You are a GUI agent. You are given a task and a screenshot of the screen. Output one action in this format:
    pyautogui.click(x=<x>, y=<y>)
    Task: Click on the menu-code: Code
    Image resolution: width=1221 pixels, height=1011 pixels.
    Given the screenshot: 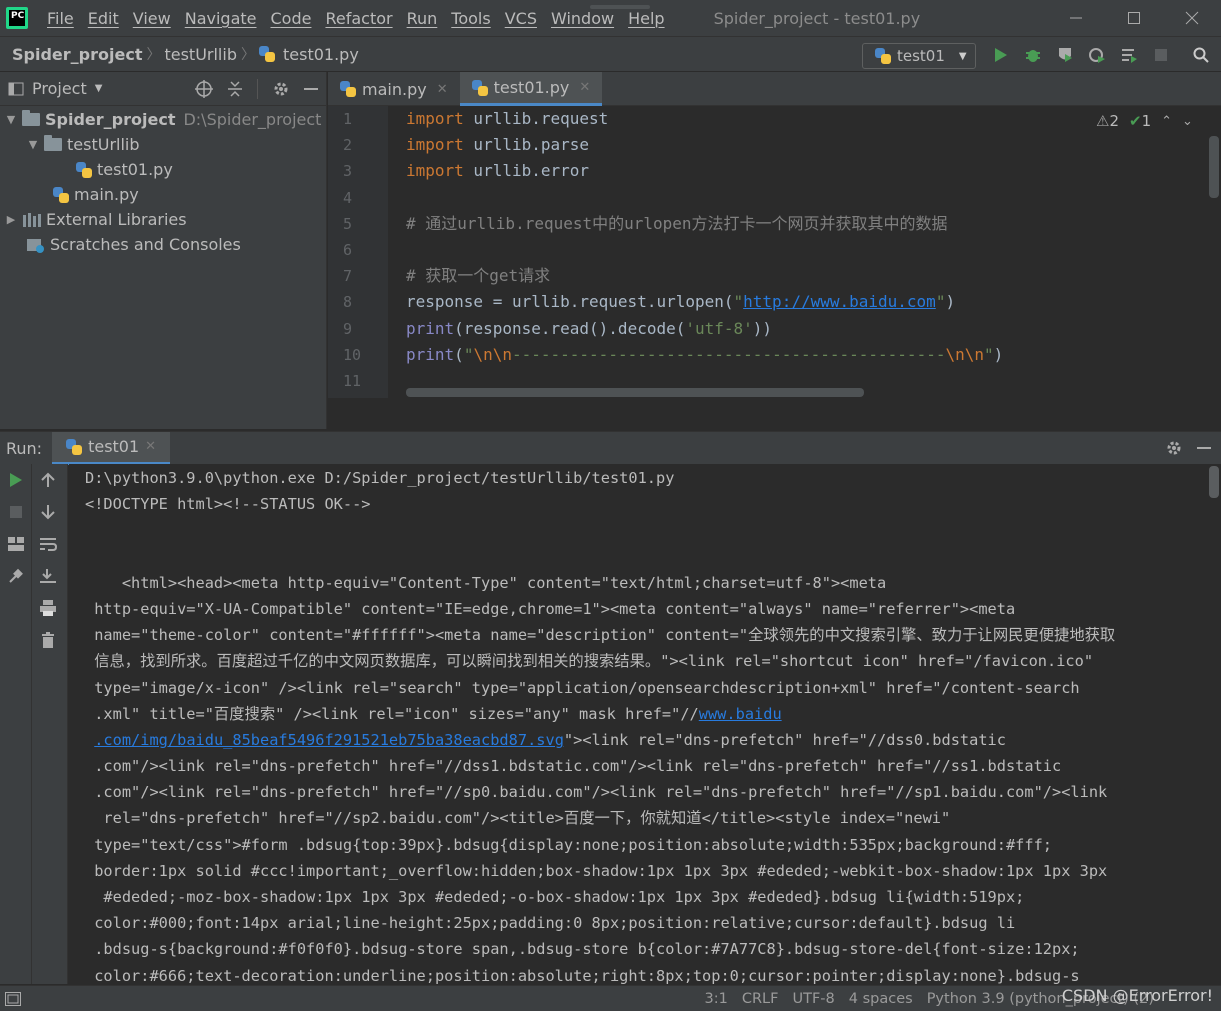 What is the action you would take?
    pyautogui.click(x=291, y=18)
    